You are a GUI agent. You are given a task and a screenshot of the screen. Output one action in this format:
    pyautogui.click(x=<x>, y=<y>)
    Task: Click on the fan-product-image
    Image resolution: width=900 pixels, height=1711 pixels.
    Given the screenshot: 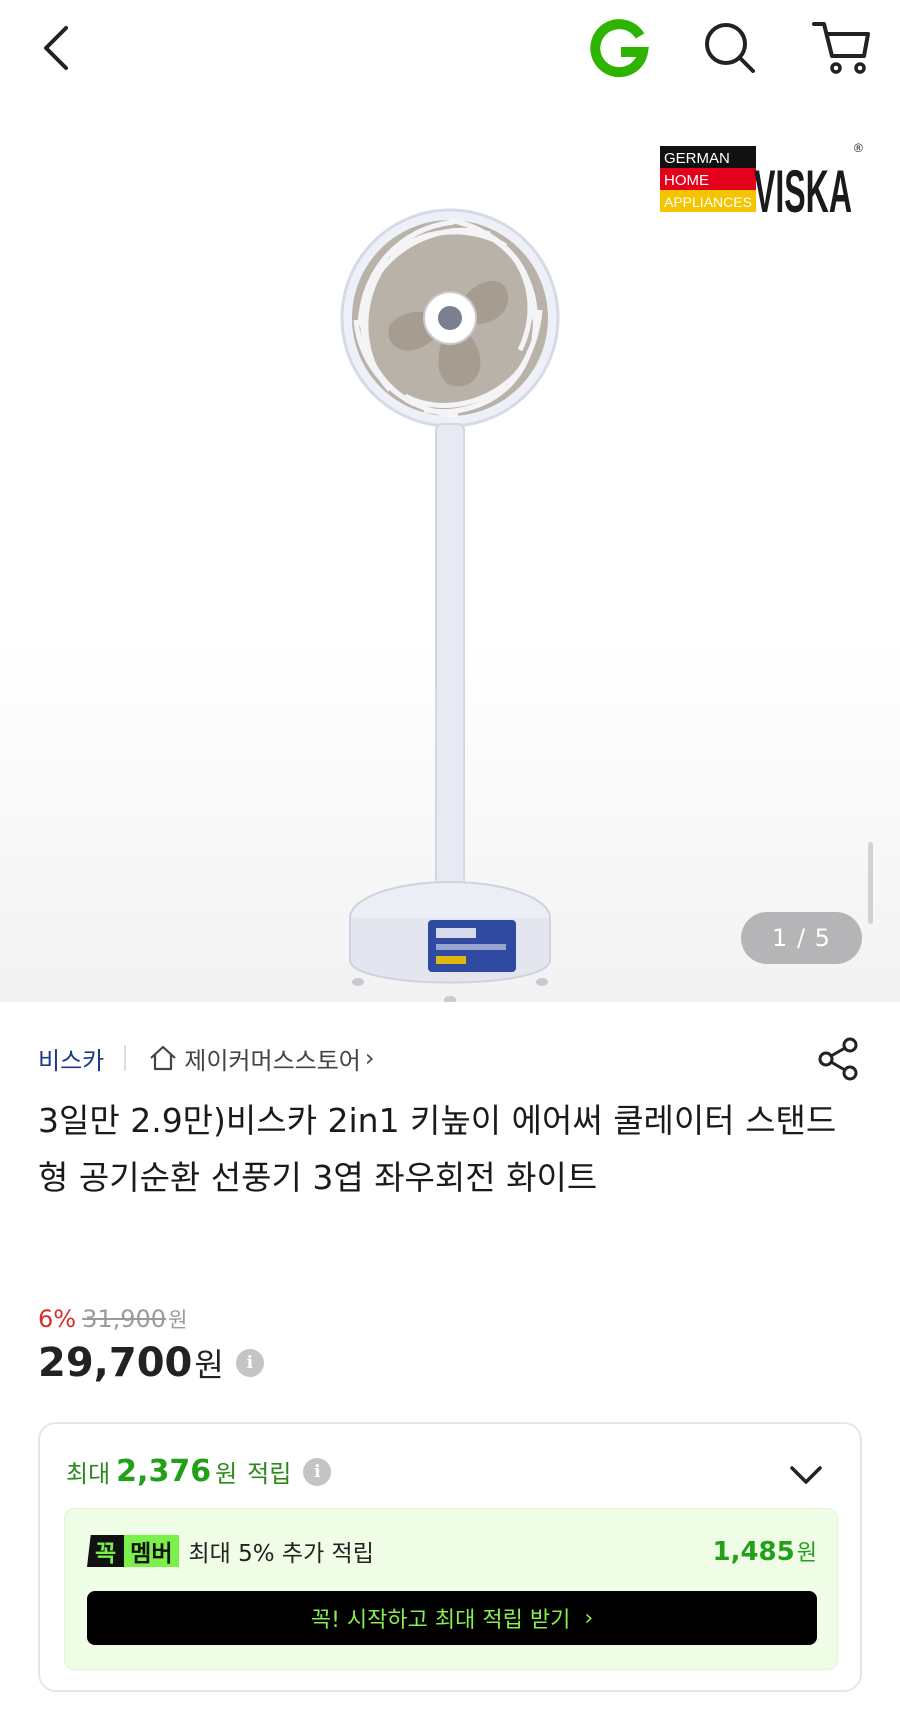 What is the action you would take?
    pyautogui.click(x=450, y=605)
    